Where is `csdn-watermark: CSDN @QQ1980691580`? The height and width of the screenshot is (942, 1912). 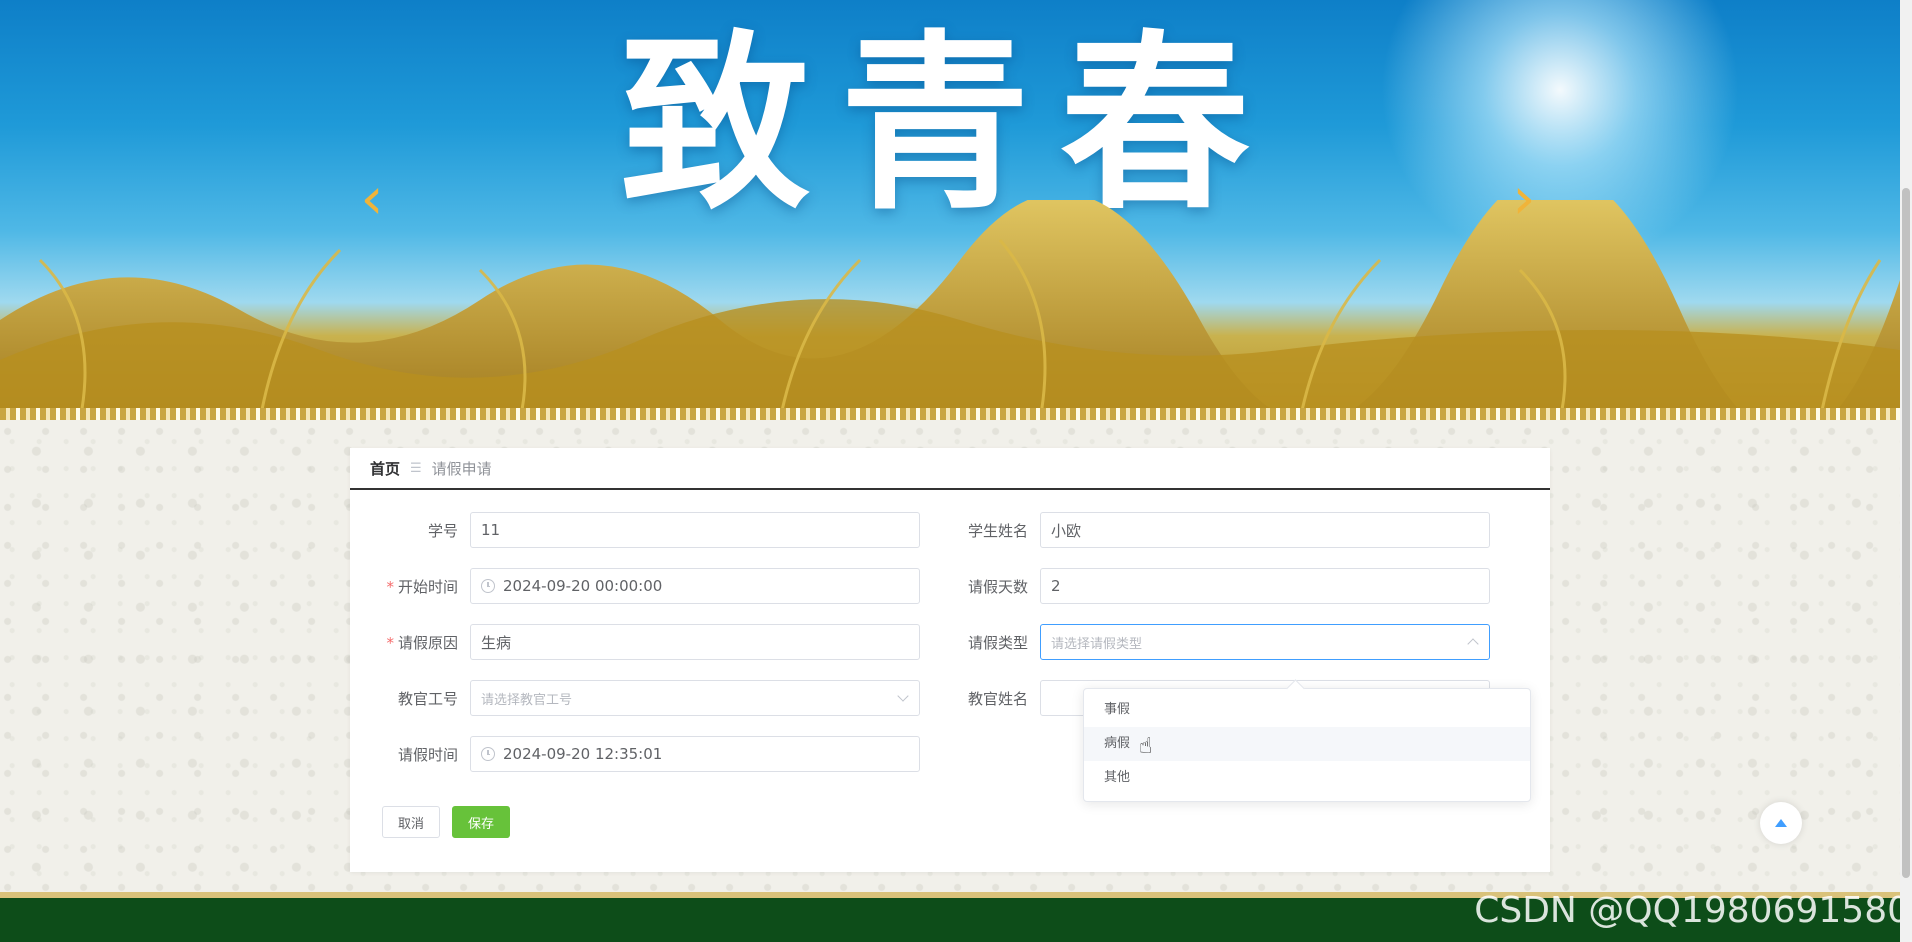
csdn-watermark: CSDN @QQ1980691580 is located at coordinates (1692, 910).